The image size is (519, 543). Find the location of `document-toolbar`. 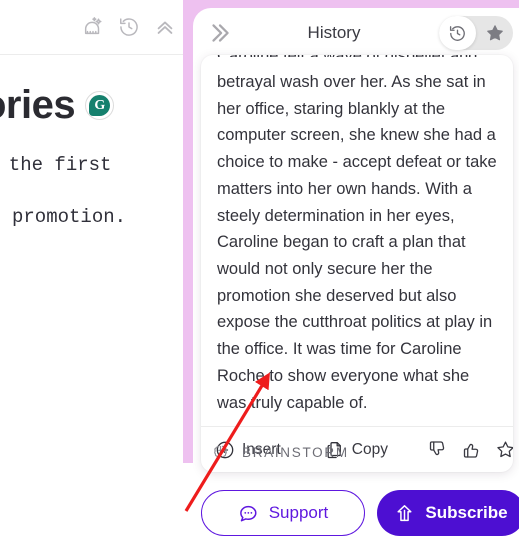

document-toolbar is located at coordinates (95, 27).